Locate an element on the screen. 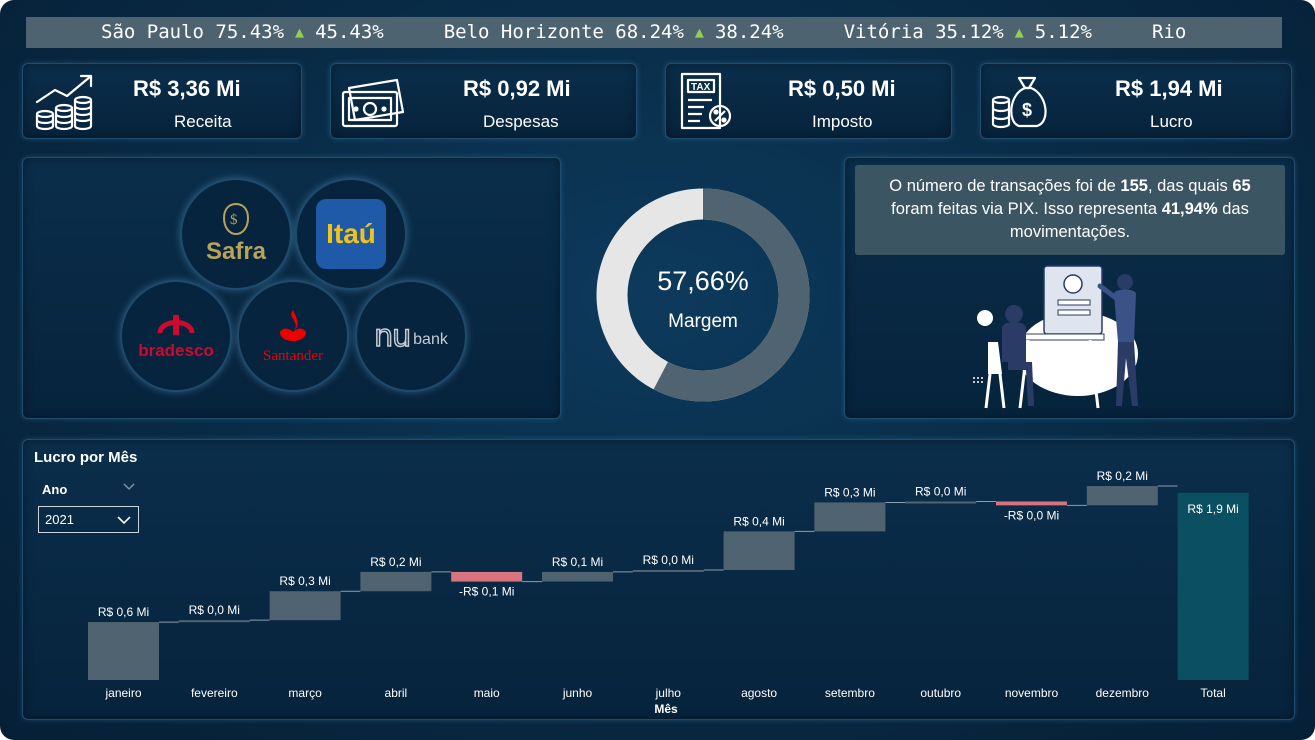 The width and height of the screenshot is (1315, 740). x-tick-label: março is located at coordinates (305, 693).